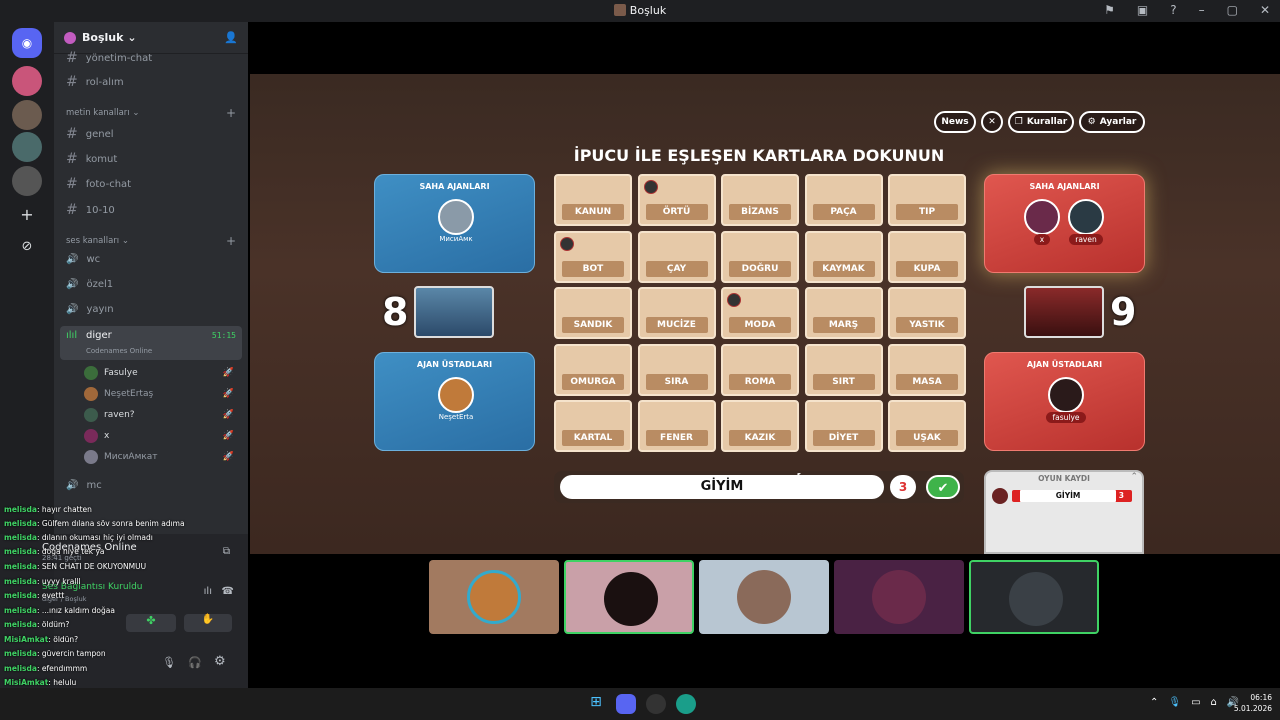 This screenshot has height=720, width=1280. What do you see at coordinates (676, 369) in the screenshot?
I see `word-card: SIRA` at bounding box center [676, 369].